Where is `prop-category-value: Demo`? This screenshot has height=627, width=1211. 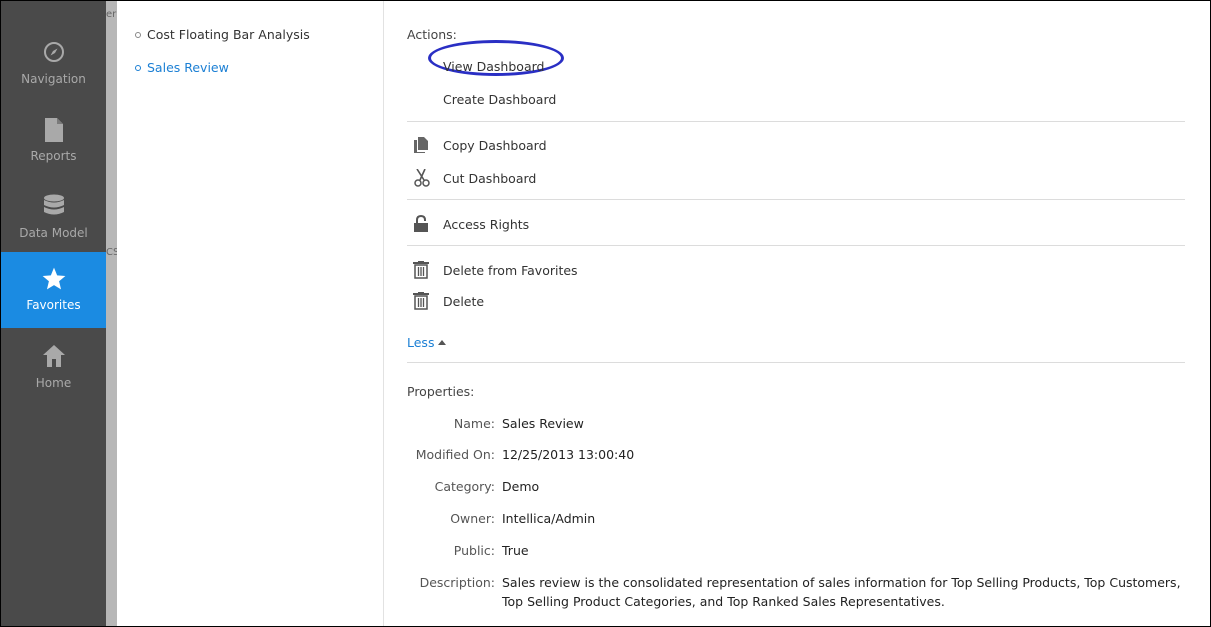 prop-category-value: Demo is located at coordinates (521, 486).